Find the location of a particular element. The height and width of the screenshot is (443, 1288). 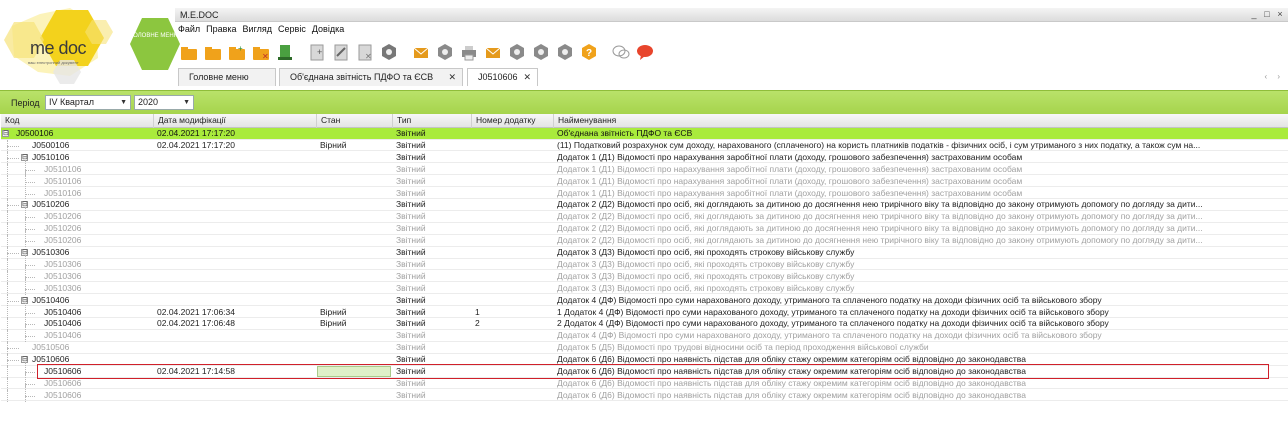

archive-button is located at coordinates (445, 52).